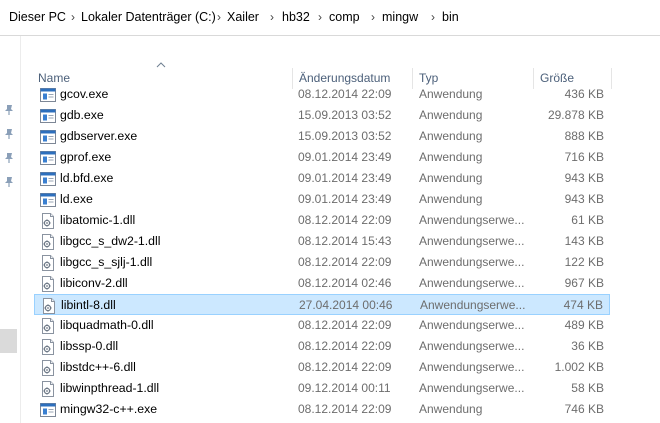  What do you see at coordinates (583, 305) in the screenshot?
I see `file-size: 474 KB` at bounding box center [583, 305].